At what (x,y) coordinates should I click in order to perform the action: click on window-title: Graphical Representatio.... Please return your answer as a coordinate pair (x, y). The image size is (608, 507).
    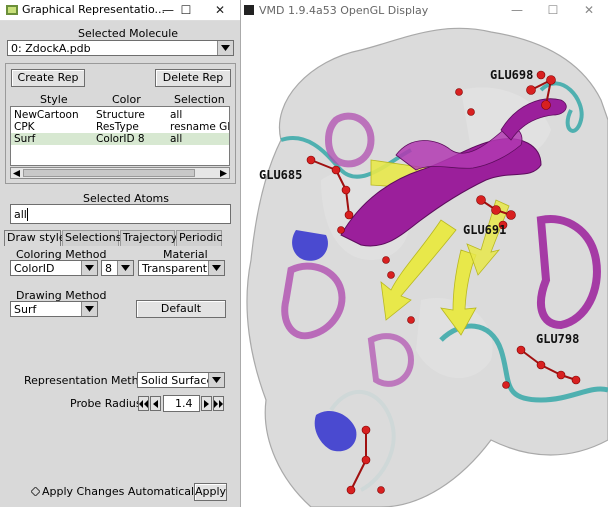
    Looking at the image, I should click on (94, 9).